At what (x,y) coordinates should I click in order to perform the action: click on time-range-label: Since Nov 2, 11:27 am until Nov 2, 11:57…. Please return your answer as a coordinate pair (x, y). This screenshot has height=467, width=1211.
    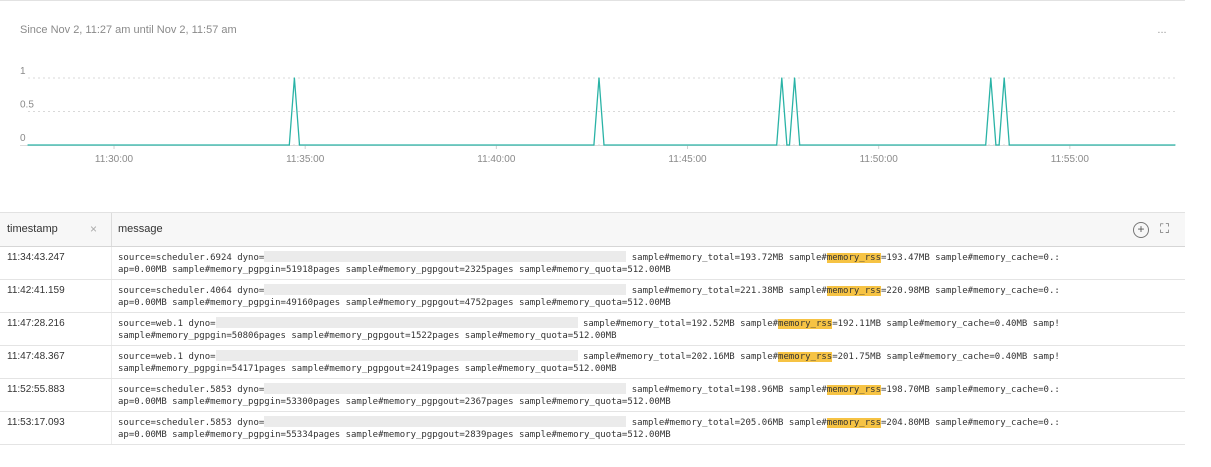
    Looking at the image, I should click on (128, 30).